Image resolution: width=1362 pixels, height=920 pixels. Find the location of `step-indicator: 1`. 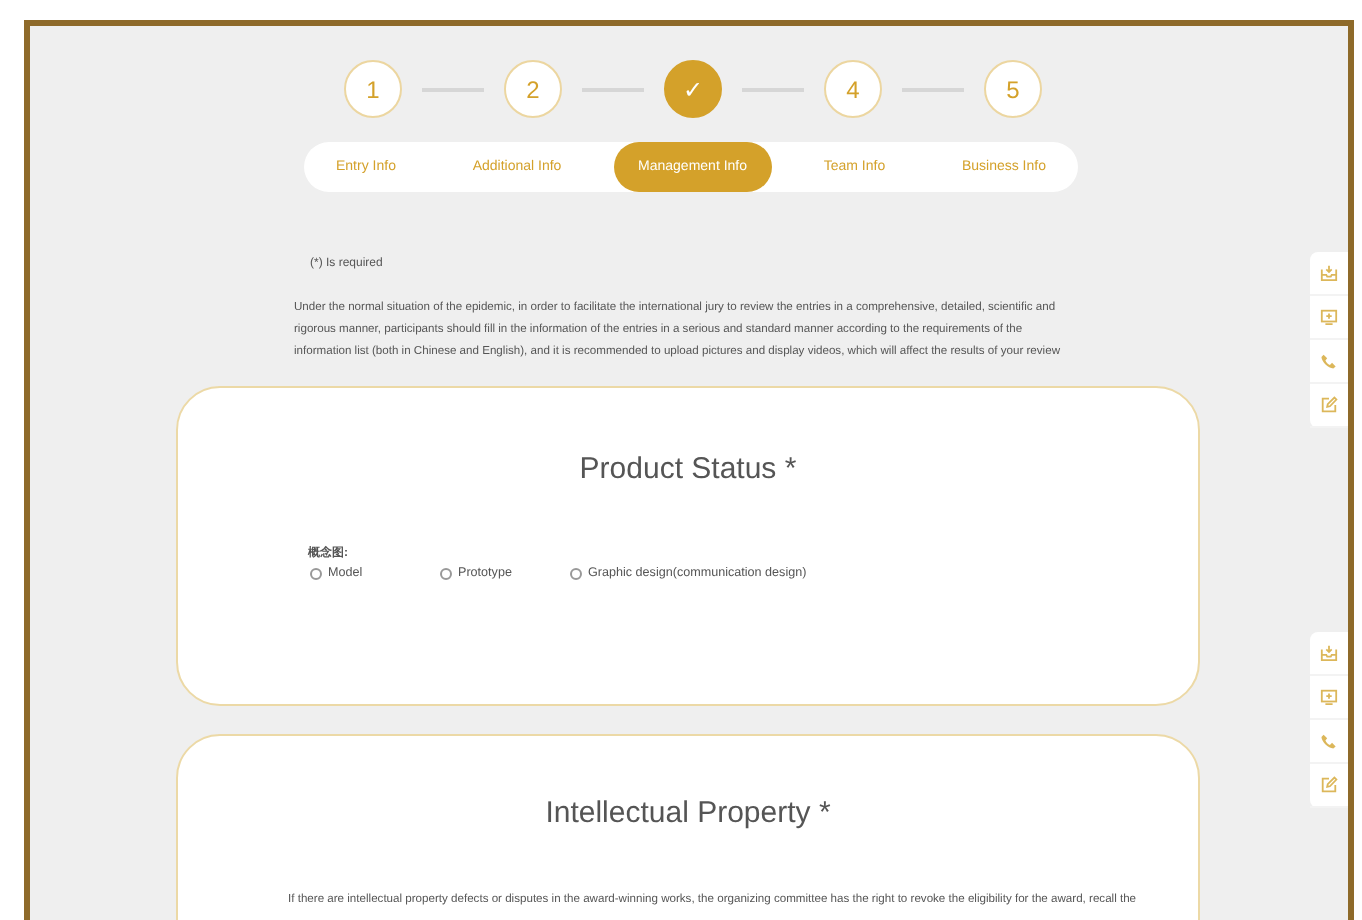

step-indicator: 1 is located at coordinates (373, 89).